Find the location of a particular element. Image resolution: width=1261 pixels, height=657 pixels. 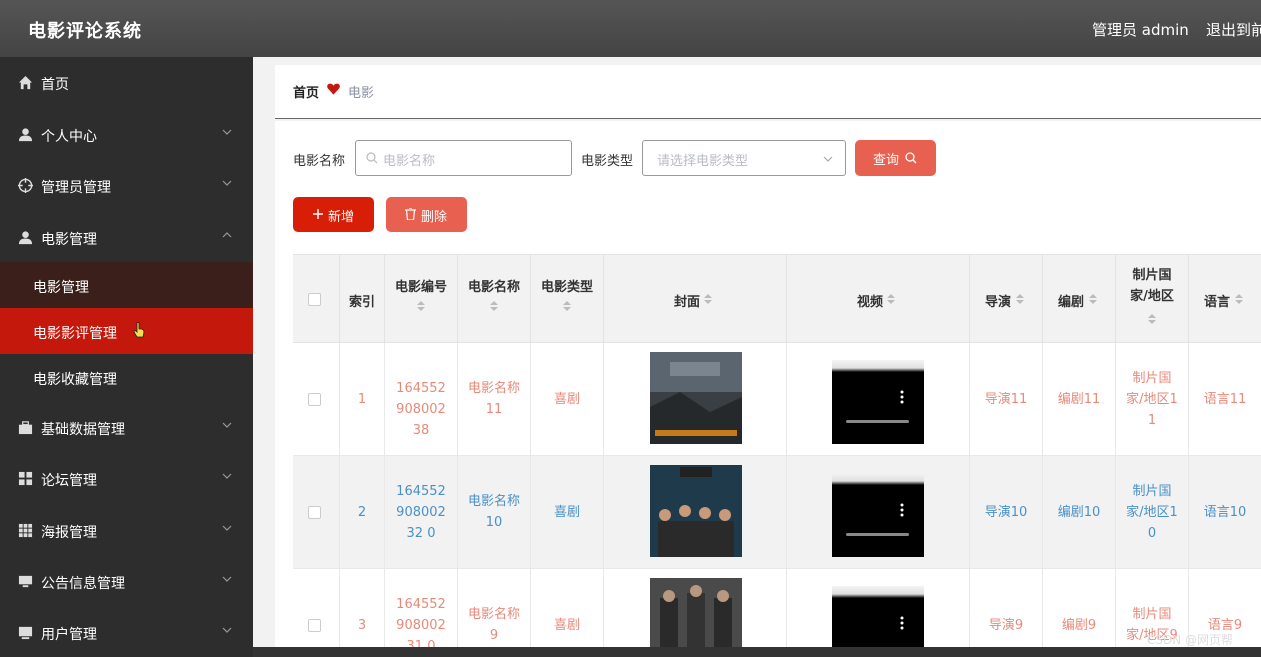

writer-value: 编剧10 is located at coordinates (1079, 512).